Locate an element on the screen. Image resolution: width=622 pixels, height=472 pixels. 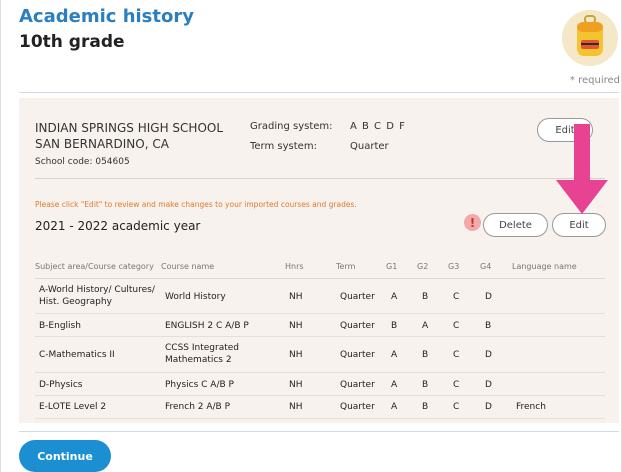
required-note: * required is located at coordinates (594, 80).